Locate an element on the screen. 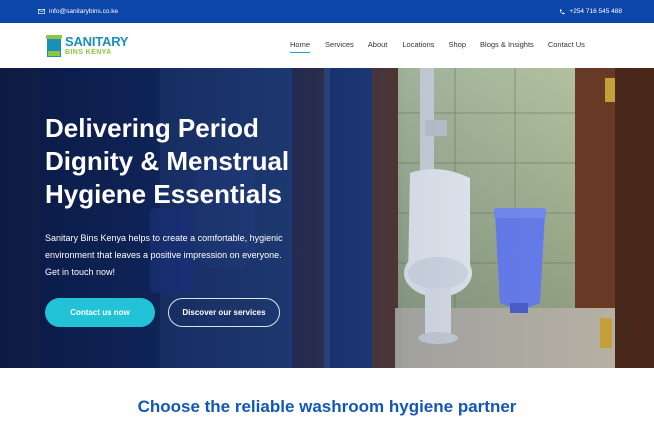 The width and height of the screenshot is (654, 422). logo-line2: BINS KENYA is located at coordinates (88, 52).